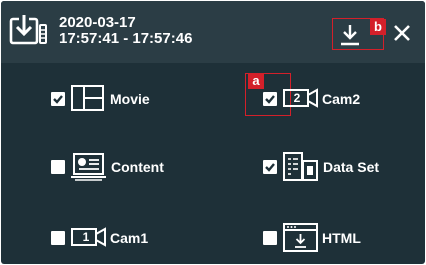 The image size is (426, 265). What do you see at coordinates (137, 167) in the screenshot?
I see `content-label: Content` at bounding box center [137, 167].